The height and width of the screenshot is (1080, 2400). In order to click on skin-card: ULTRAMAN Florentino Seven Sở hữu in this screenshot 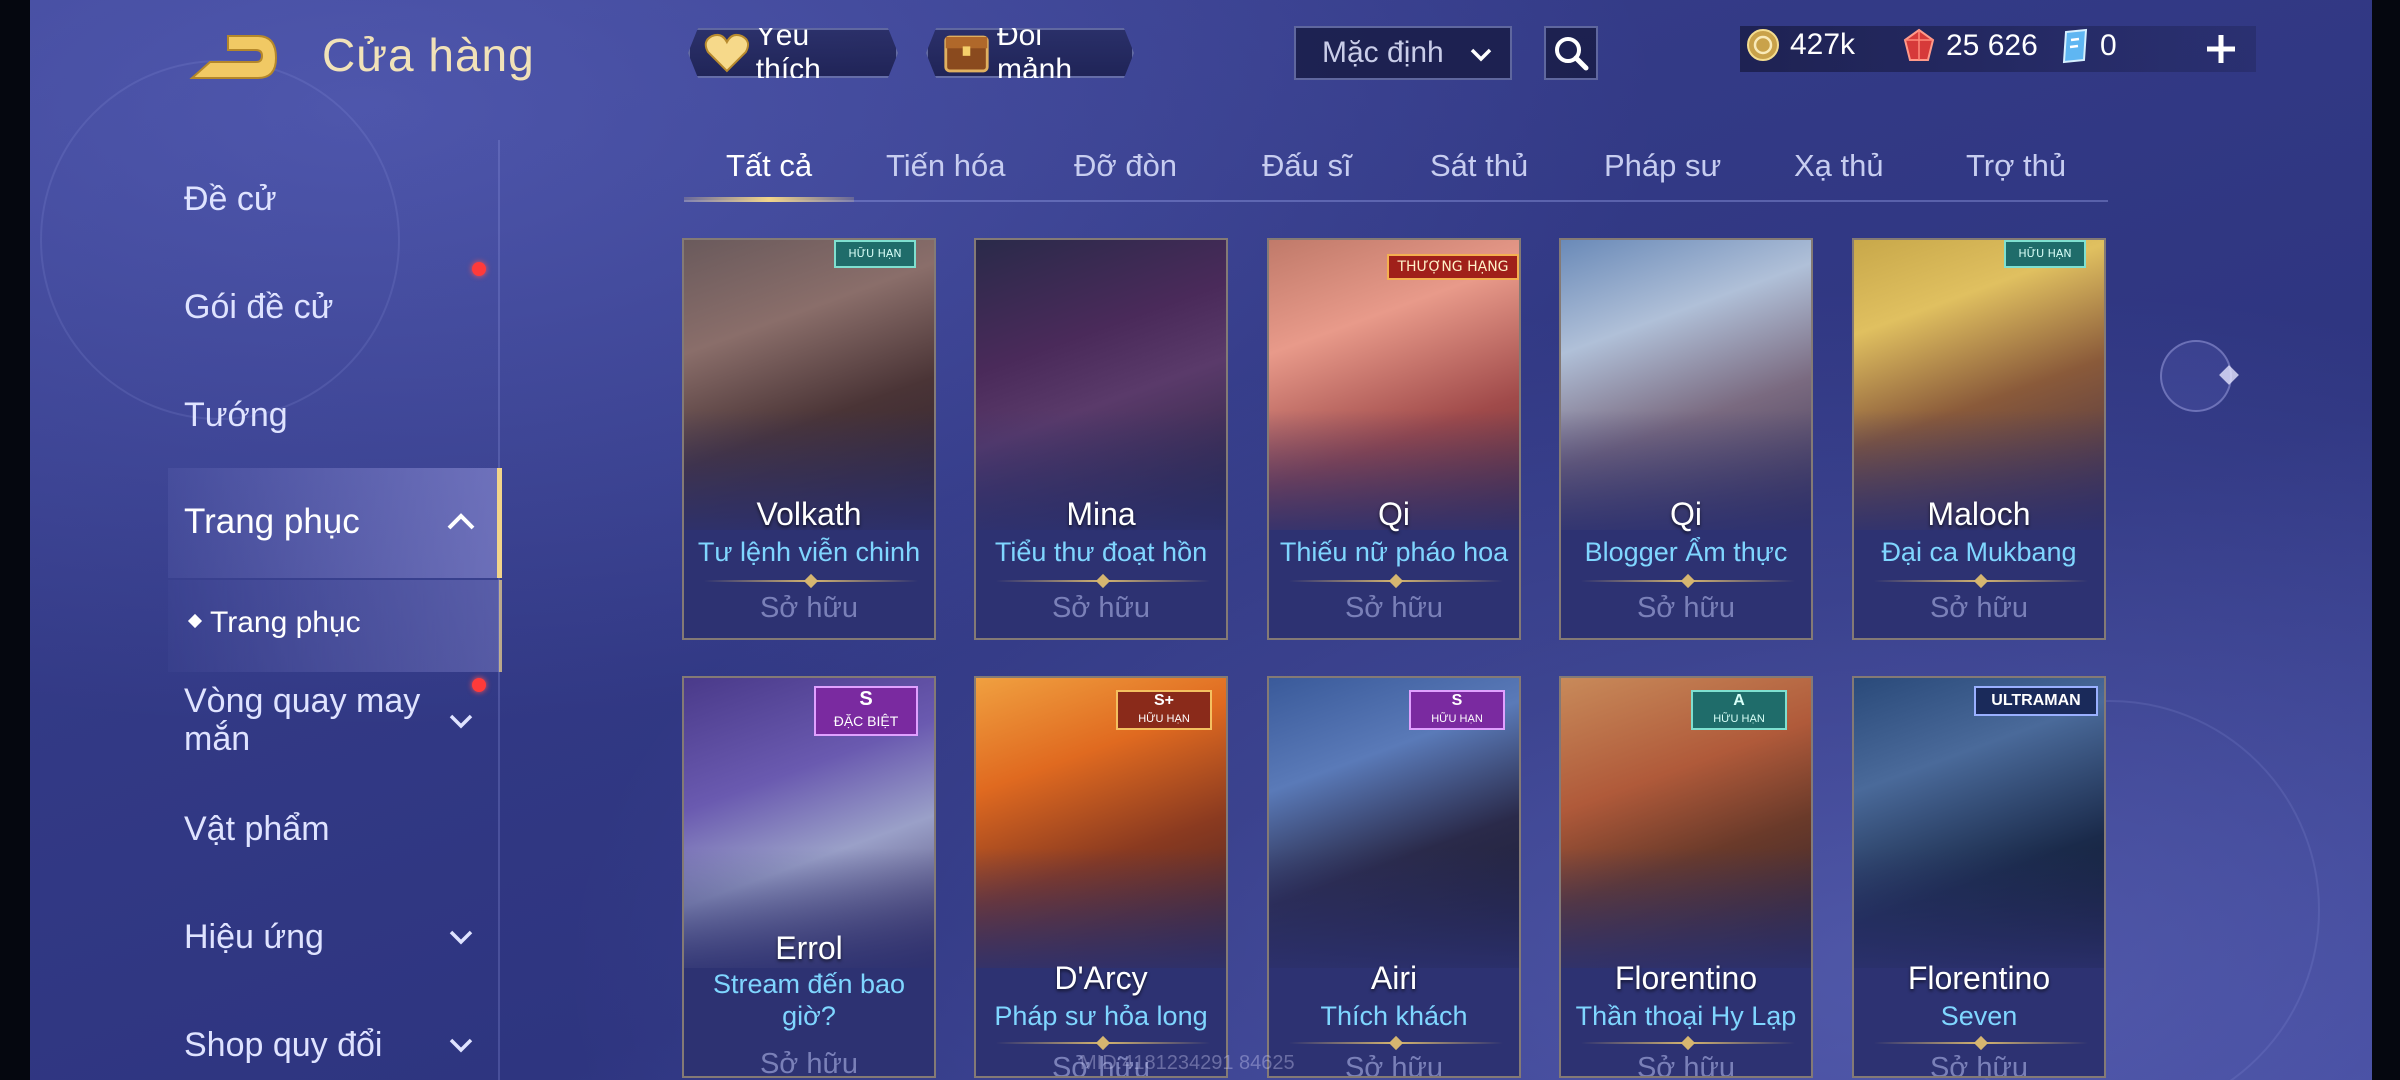, I will do `click(1979, 877)`.